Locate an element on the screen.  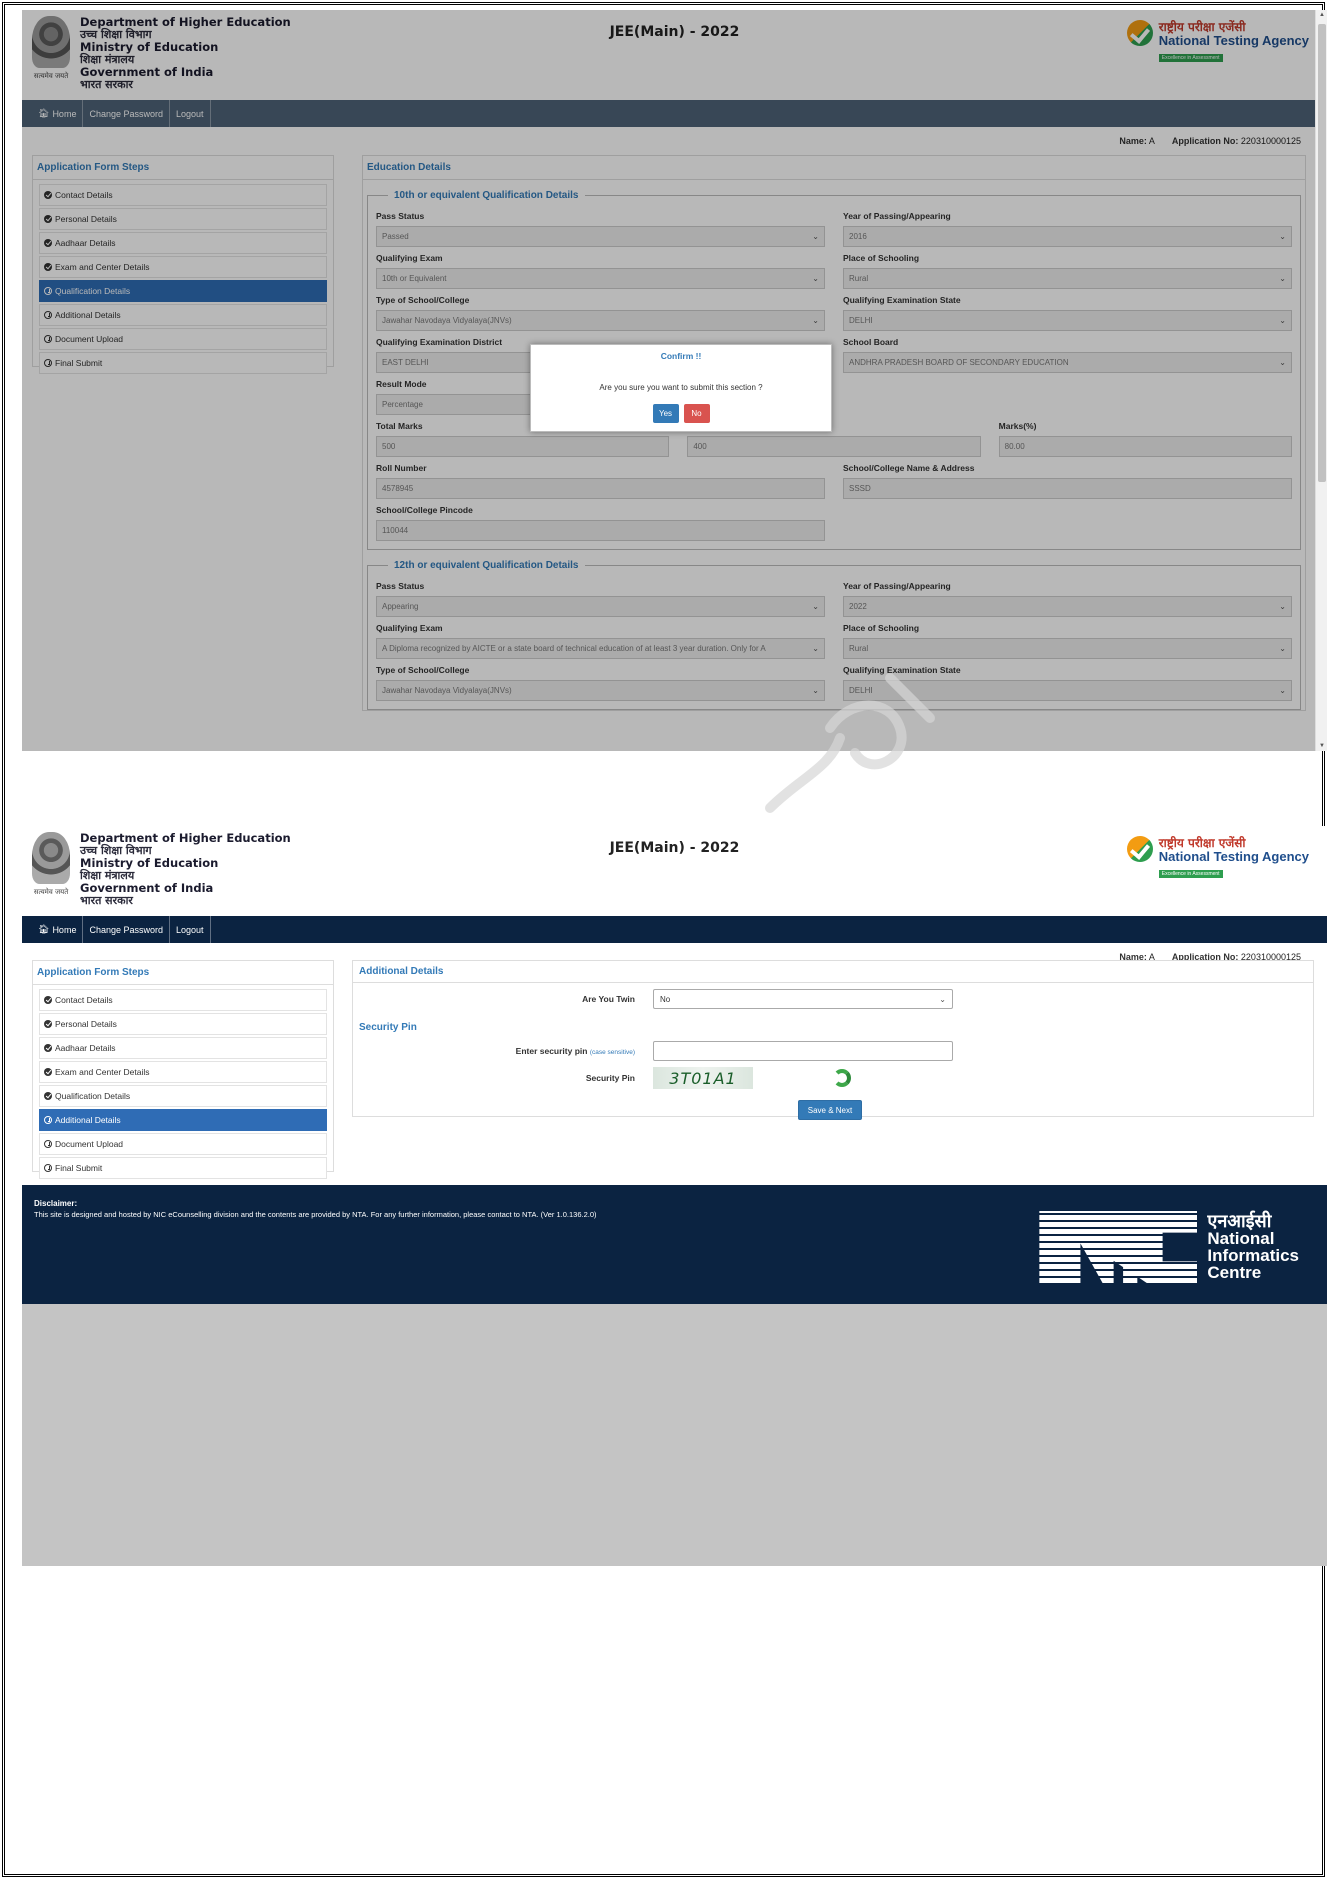
twelfth-place-select: Rural ⌄ is located at coordinates (1067, 648).